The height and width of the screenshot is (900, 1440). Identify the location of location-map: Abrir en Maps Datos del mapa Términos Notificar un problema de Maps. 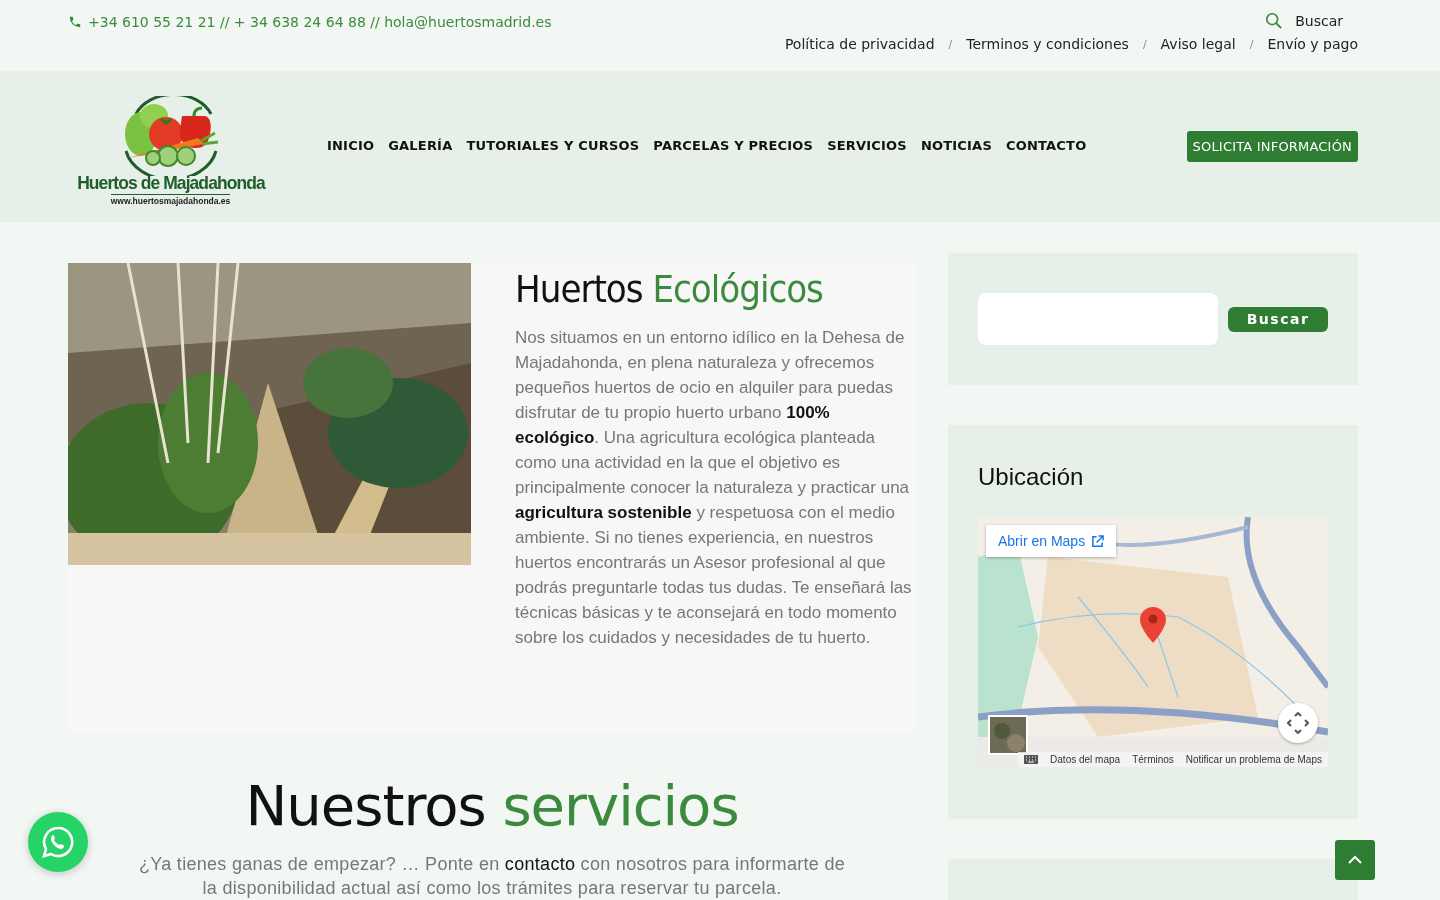
(1153, 642).